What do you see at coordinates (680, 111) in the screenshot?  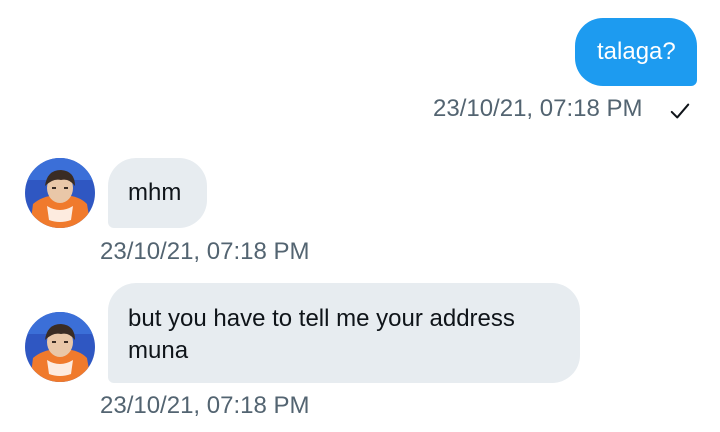 I see `check-icon` at bounding box center [680, 111].